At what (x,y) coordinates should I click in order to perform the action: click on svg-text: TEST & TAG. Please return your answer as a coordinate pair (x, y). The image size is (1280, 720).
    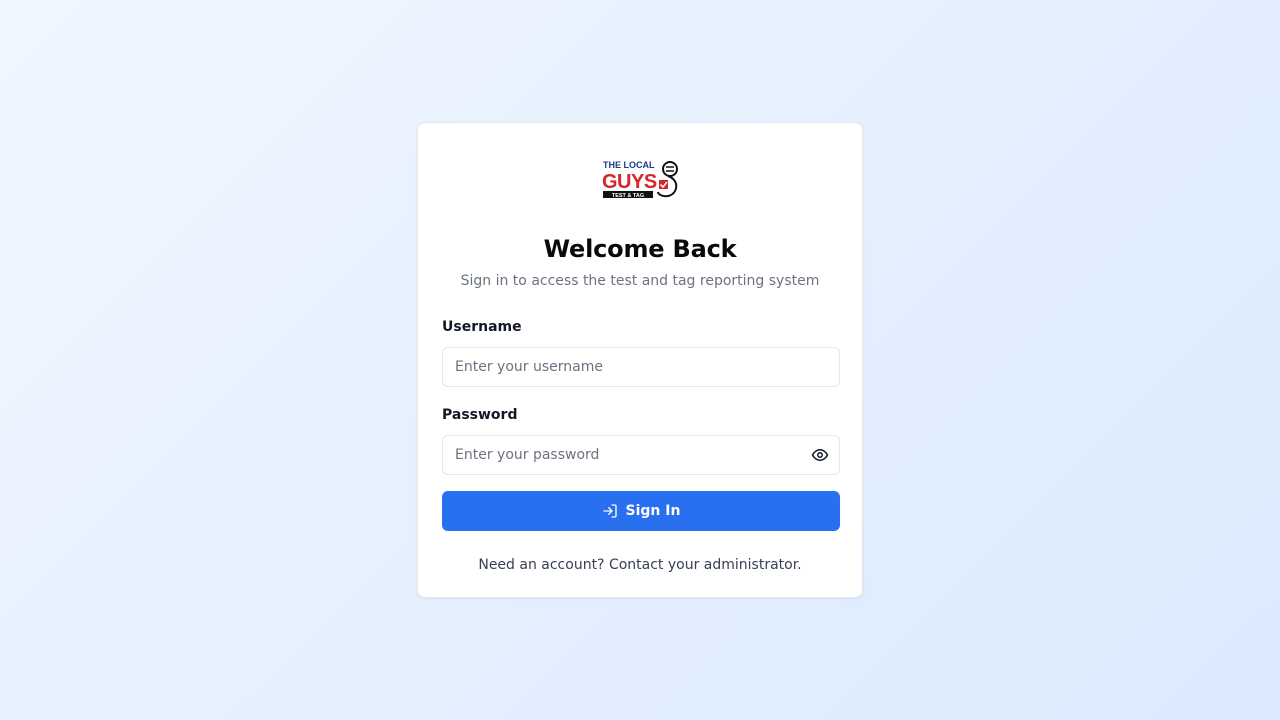
    Looking at the image, I should click on (628, 196).